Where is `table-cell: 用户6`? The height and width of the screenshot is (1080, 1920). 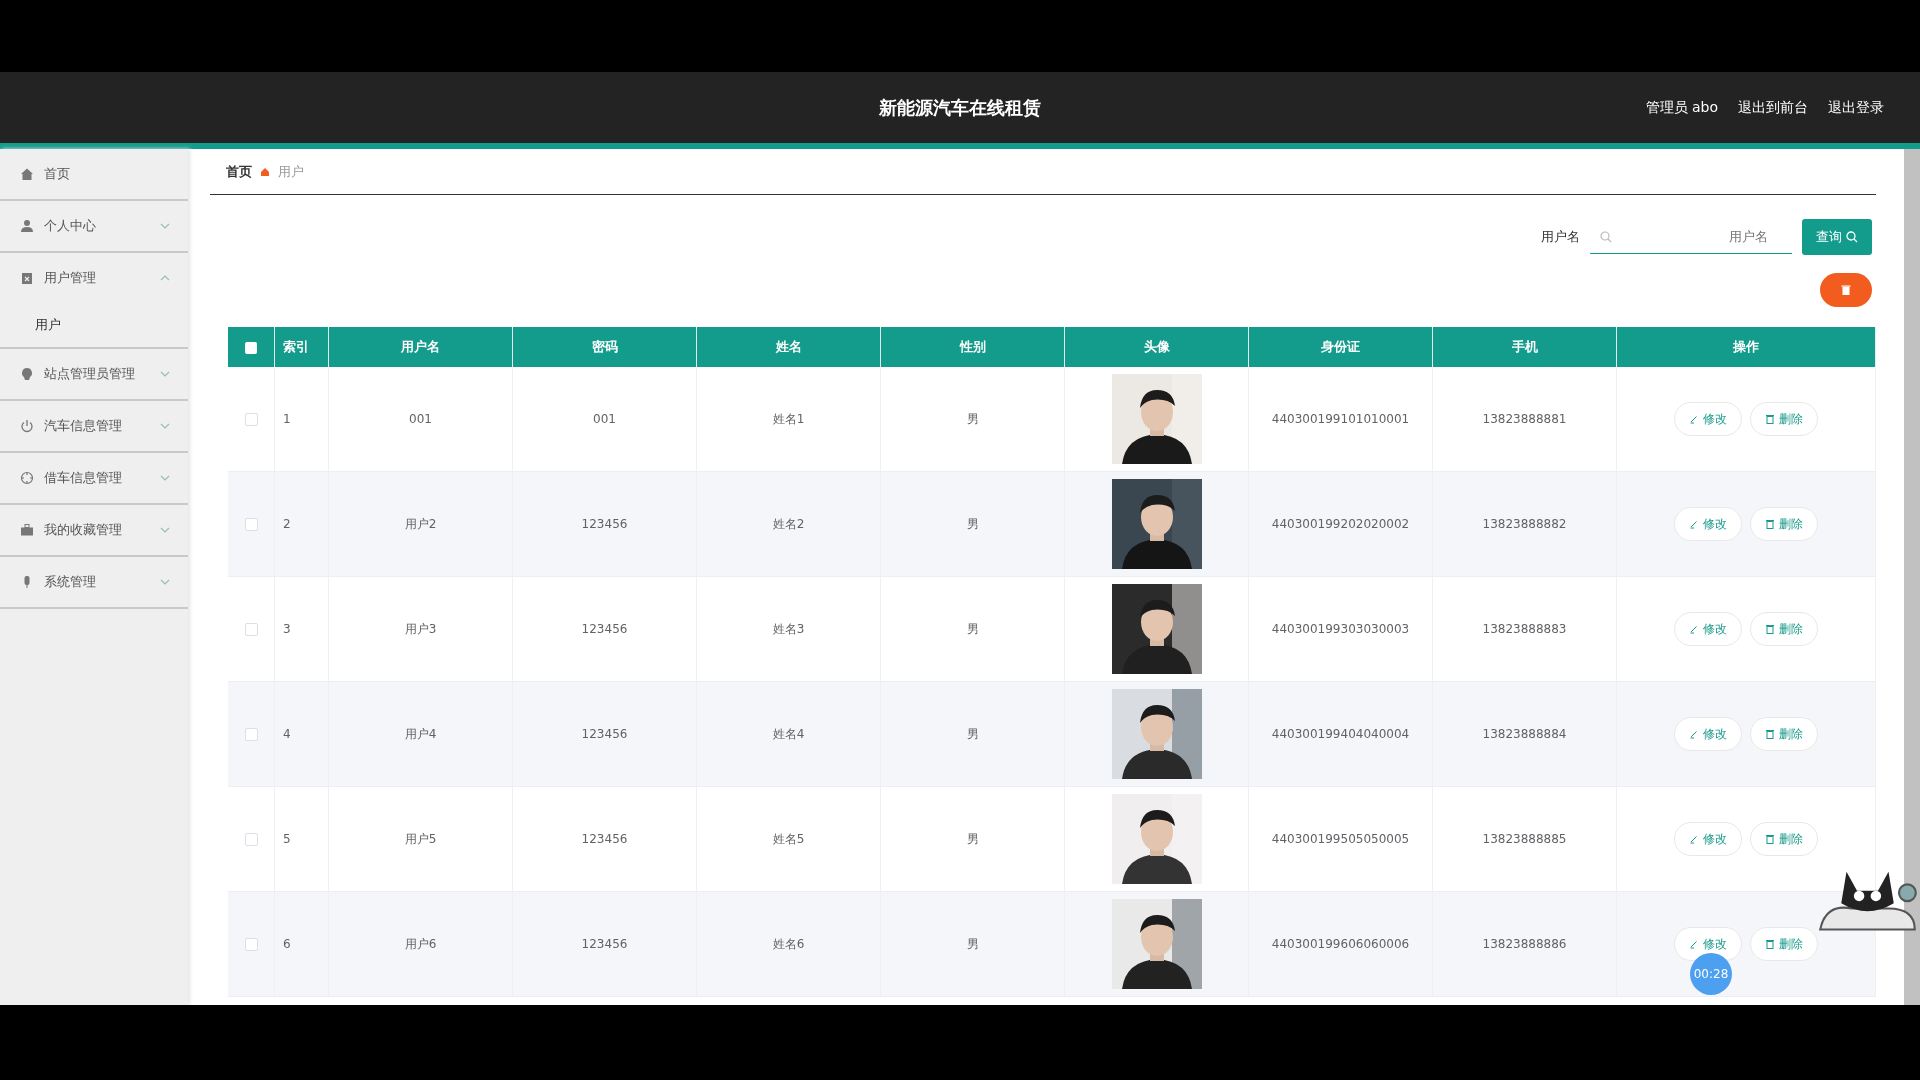
table-cell: 用户6 is located at coordinates (420, 943).